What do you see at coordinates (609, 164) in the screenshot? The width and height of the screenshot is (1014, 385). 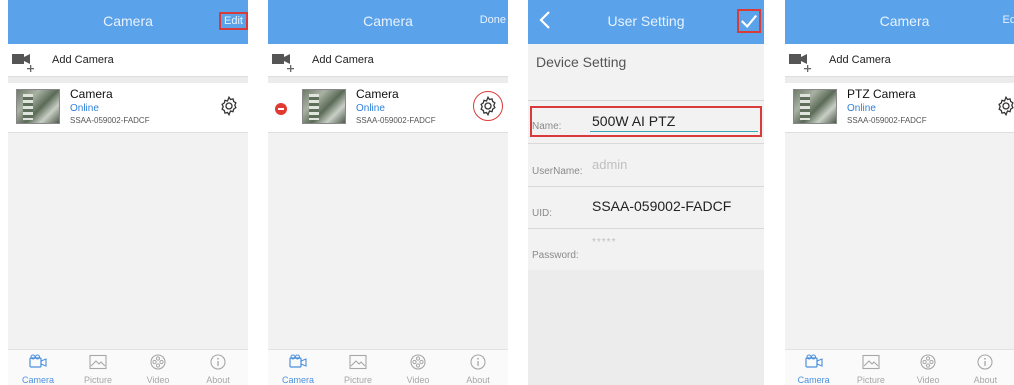 I see `username-field: admin` at bounding box center [609, 164].